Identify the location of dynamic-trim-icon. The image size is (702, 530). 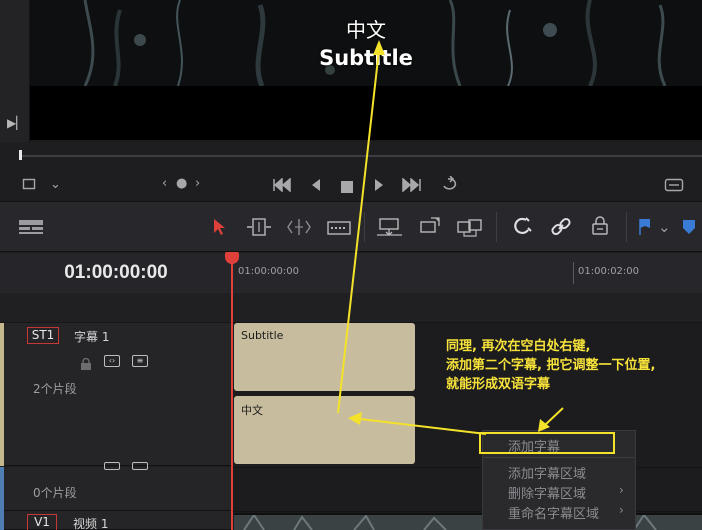
(299, 229).